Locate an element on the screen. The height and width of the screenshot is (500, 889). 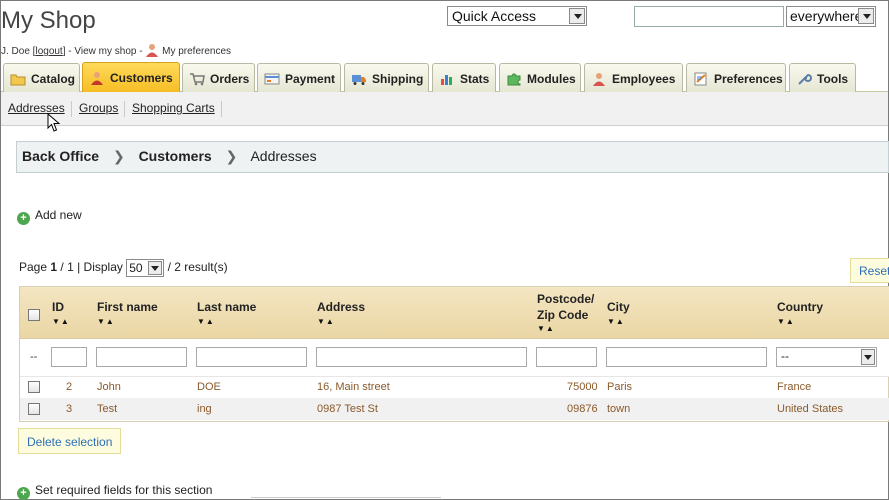
cell-country: France is located at coordinates (794, 387).